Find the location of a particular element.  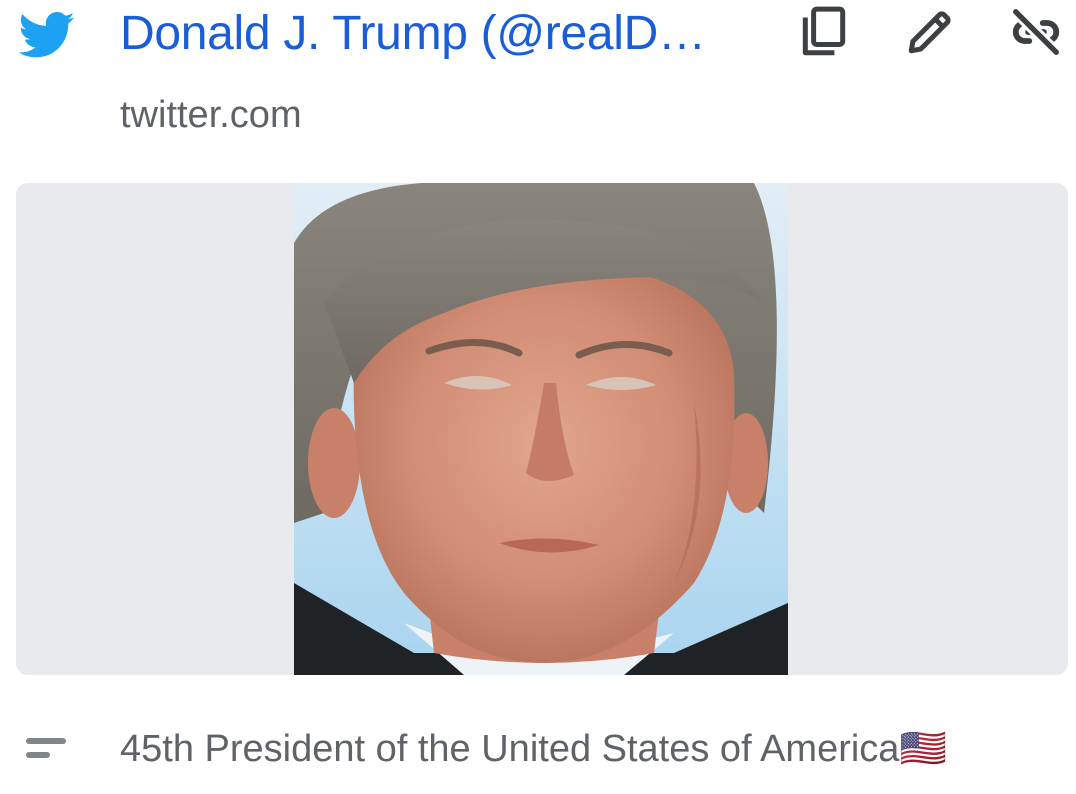

copy-link-button is located at coordinates (824, 34).